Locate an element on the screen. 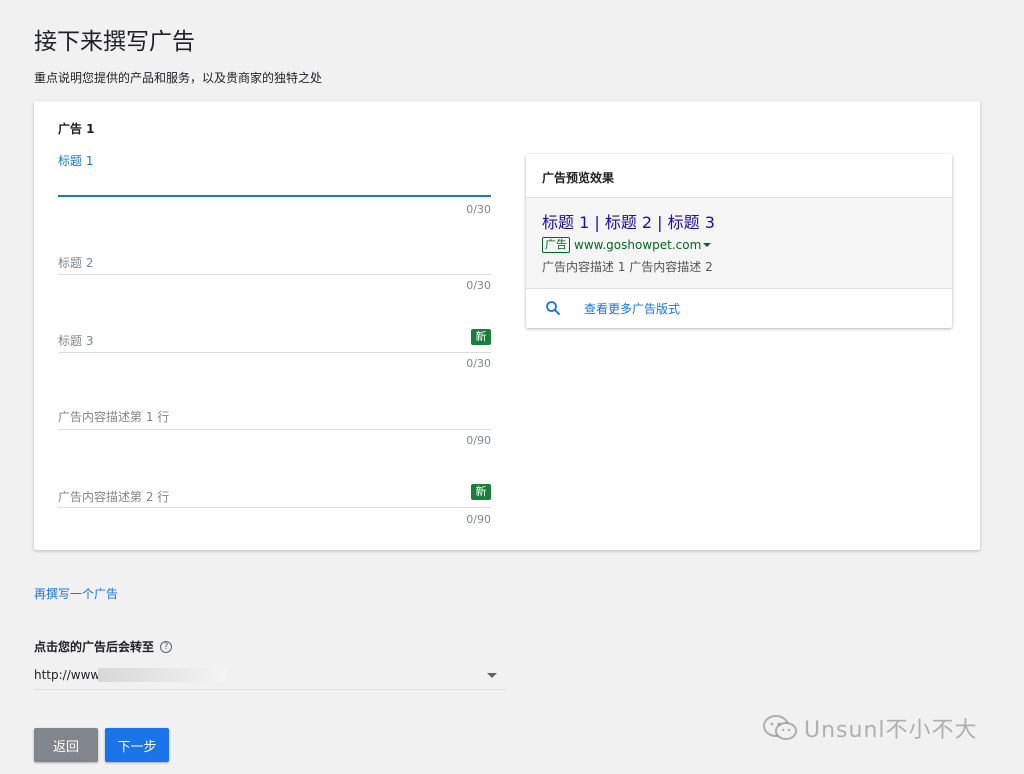  description-2-counter: 0/90 is located at coordinates (478, 519).